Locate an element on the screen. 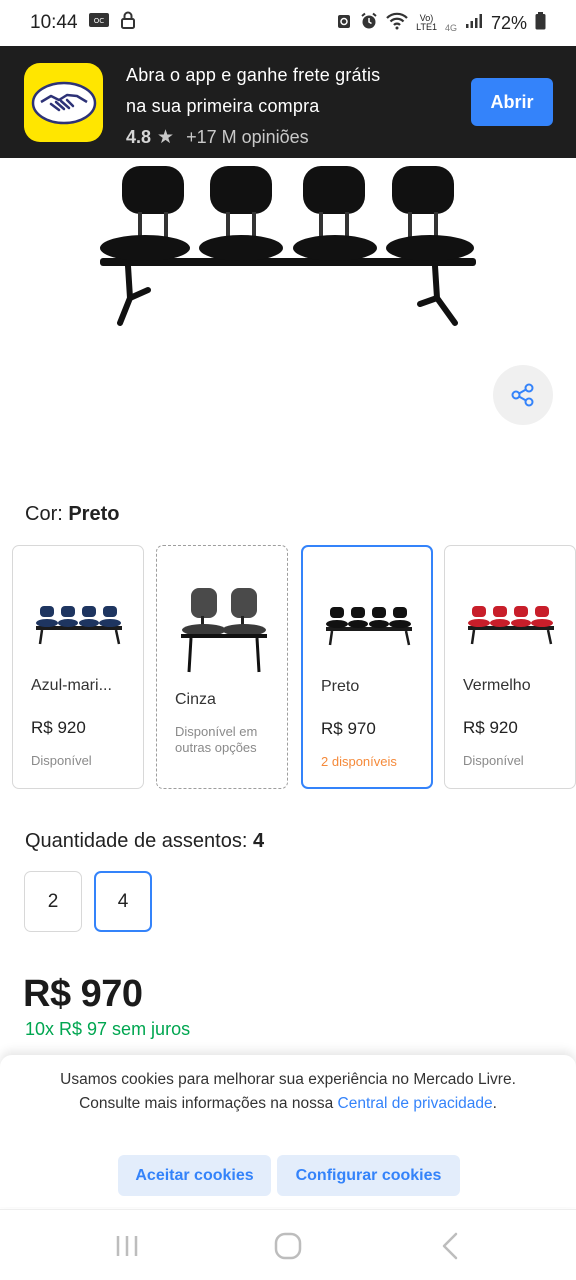 Image resolution: width=576 pixels, height=1280 pixels. quantity-label: Quantidade de assentos: 4 is located at coordinates (144, 841).